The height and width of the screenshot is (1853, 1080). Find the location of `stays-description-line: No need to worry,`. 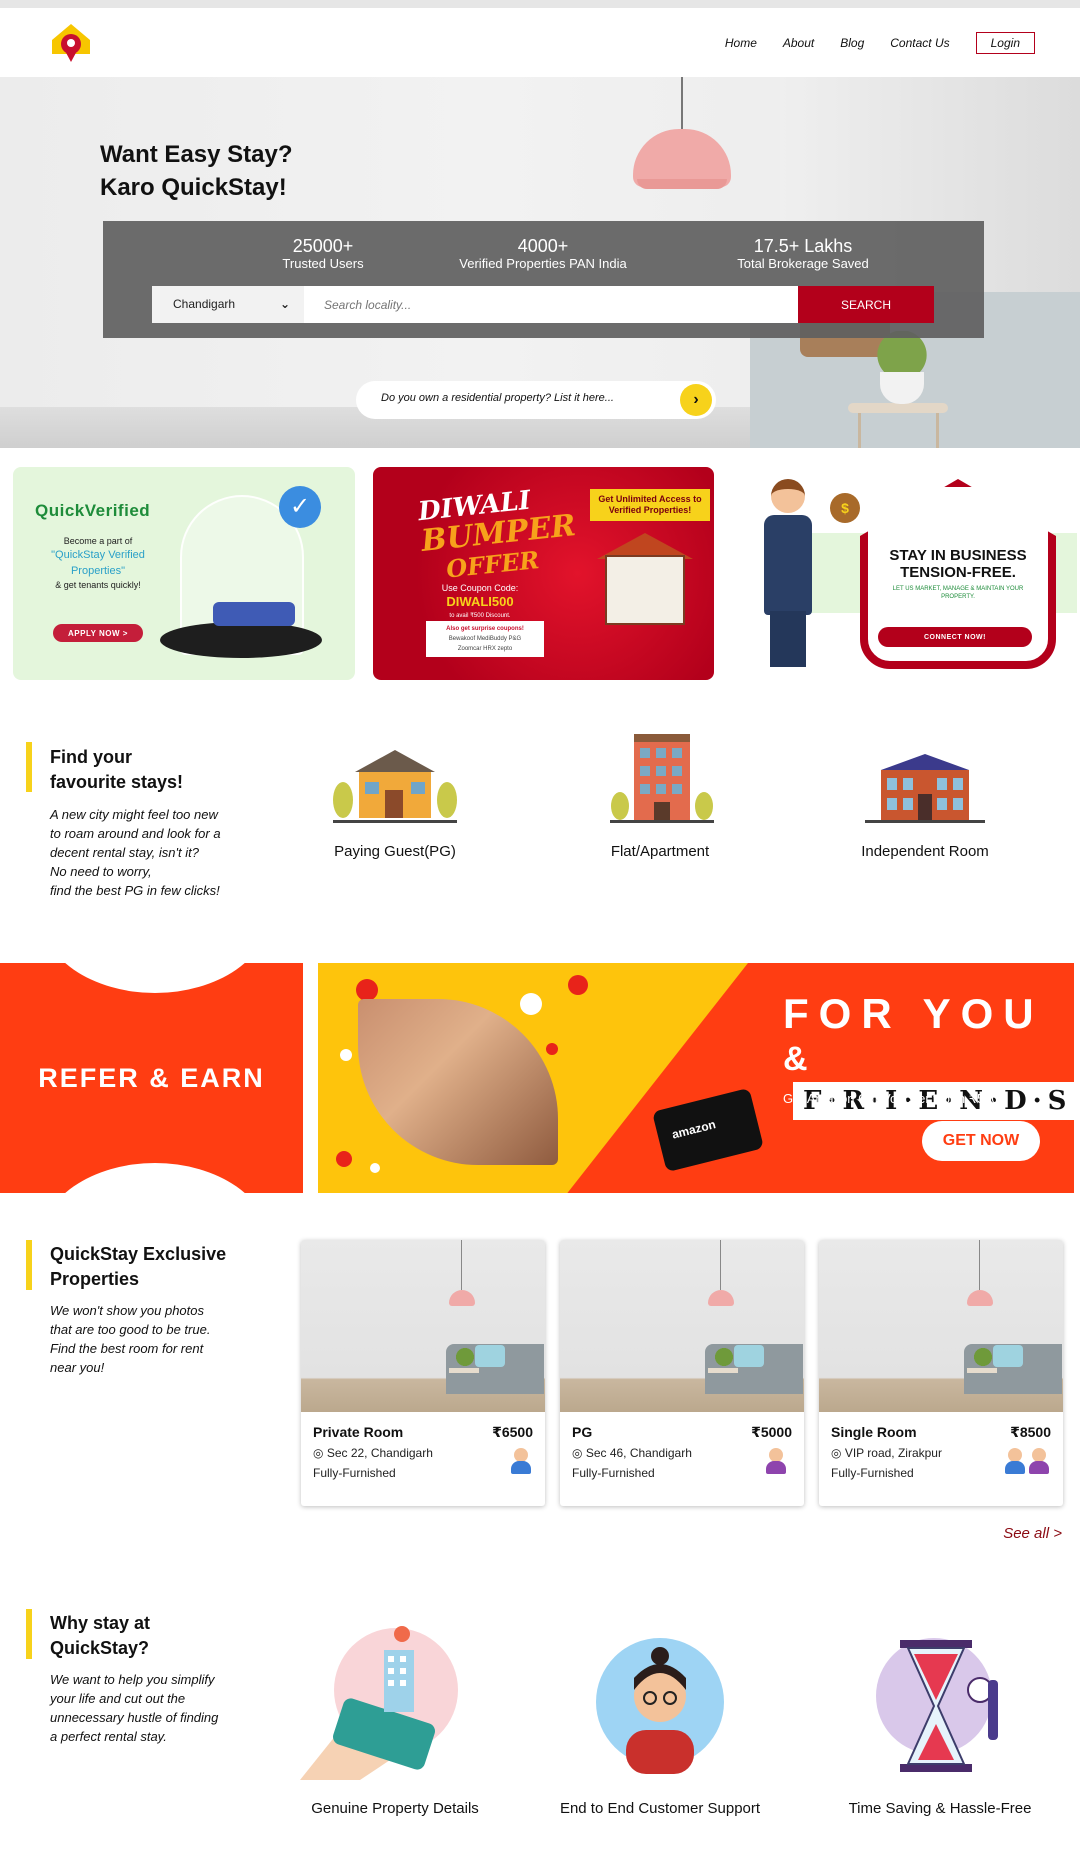

stays-description-line: No need to worry, is located at coordinates (101, 871).